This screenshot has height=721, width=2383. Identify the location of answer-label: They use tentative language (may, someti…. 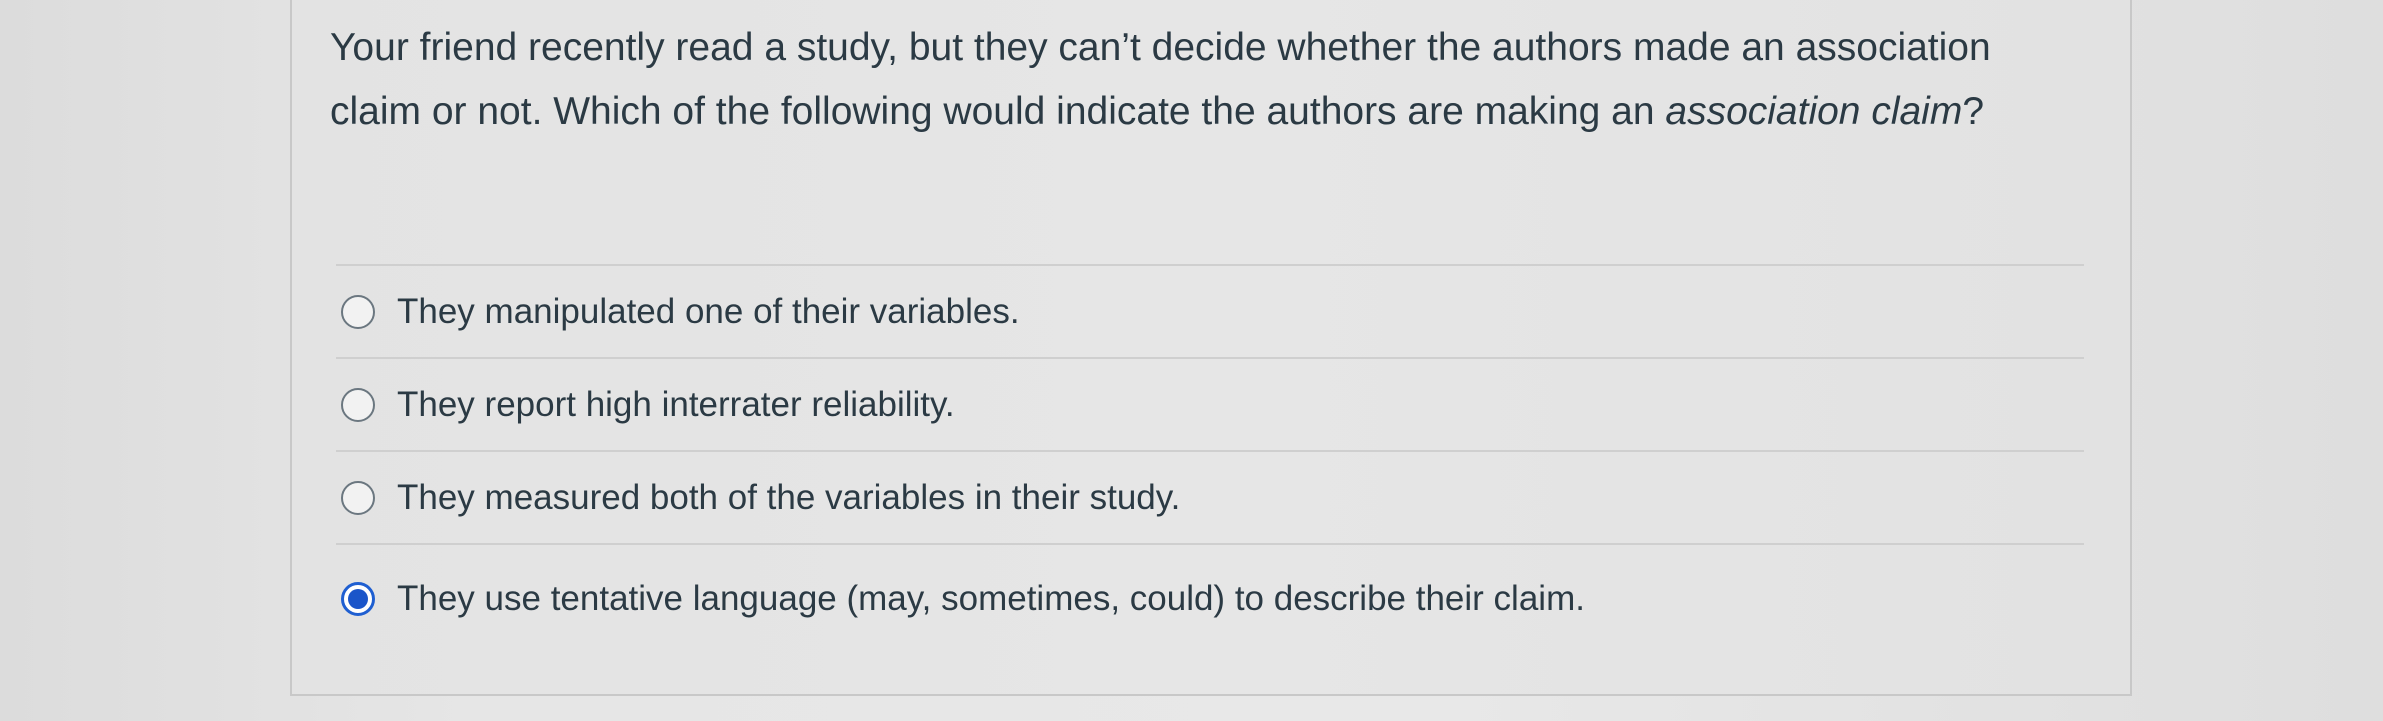
(991, 598).